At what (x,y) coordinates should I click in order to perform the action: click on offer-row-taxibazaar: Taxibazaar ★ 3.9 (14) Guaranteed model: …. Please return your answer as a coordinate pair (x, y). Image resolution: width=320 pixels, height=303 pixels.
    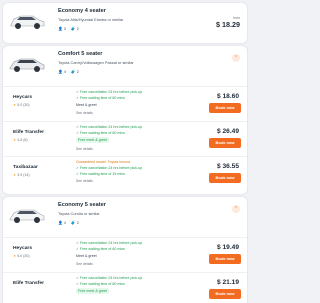
    Looking at the image, I should click on (125, 175).